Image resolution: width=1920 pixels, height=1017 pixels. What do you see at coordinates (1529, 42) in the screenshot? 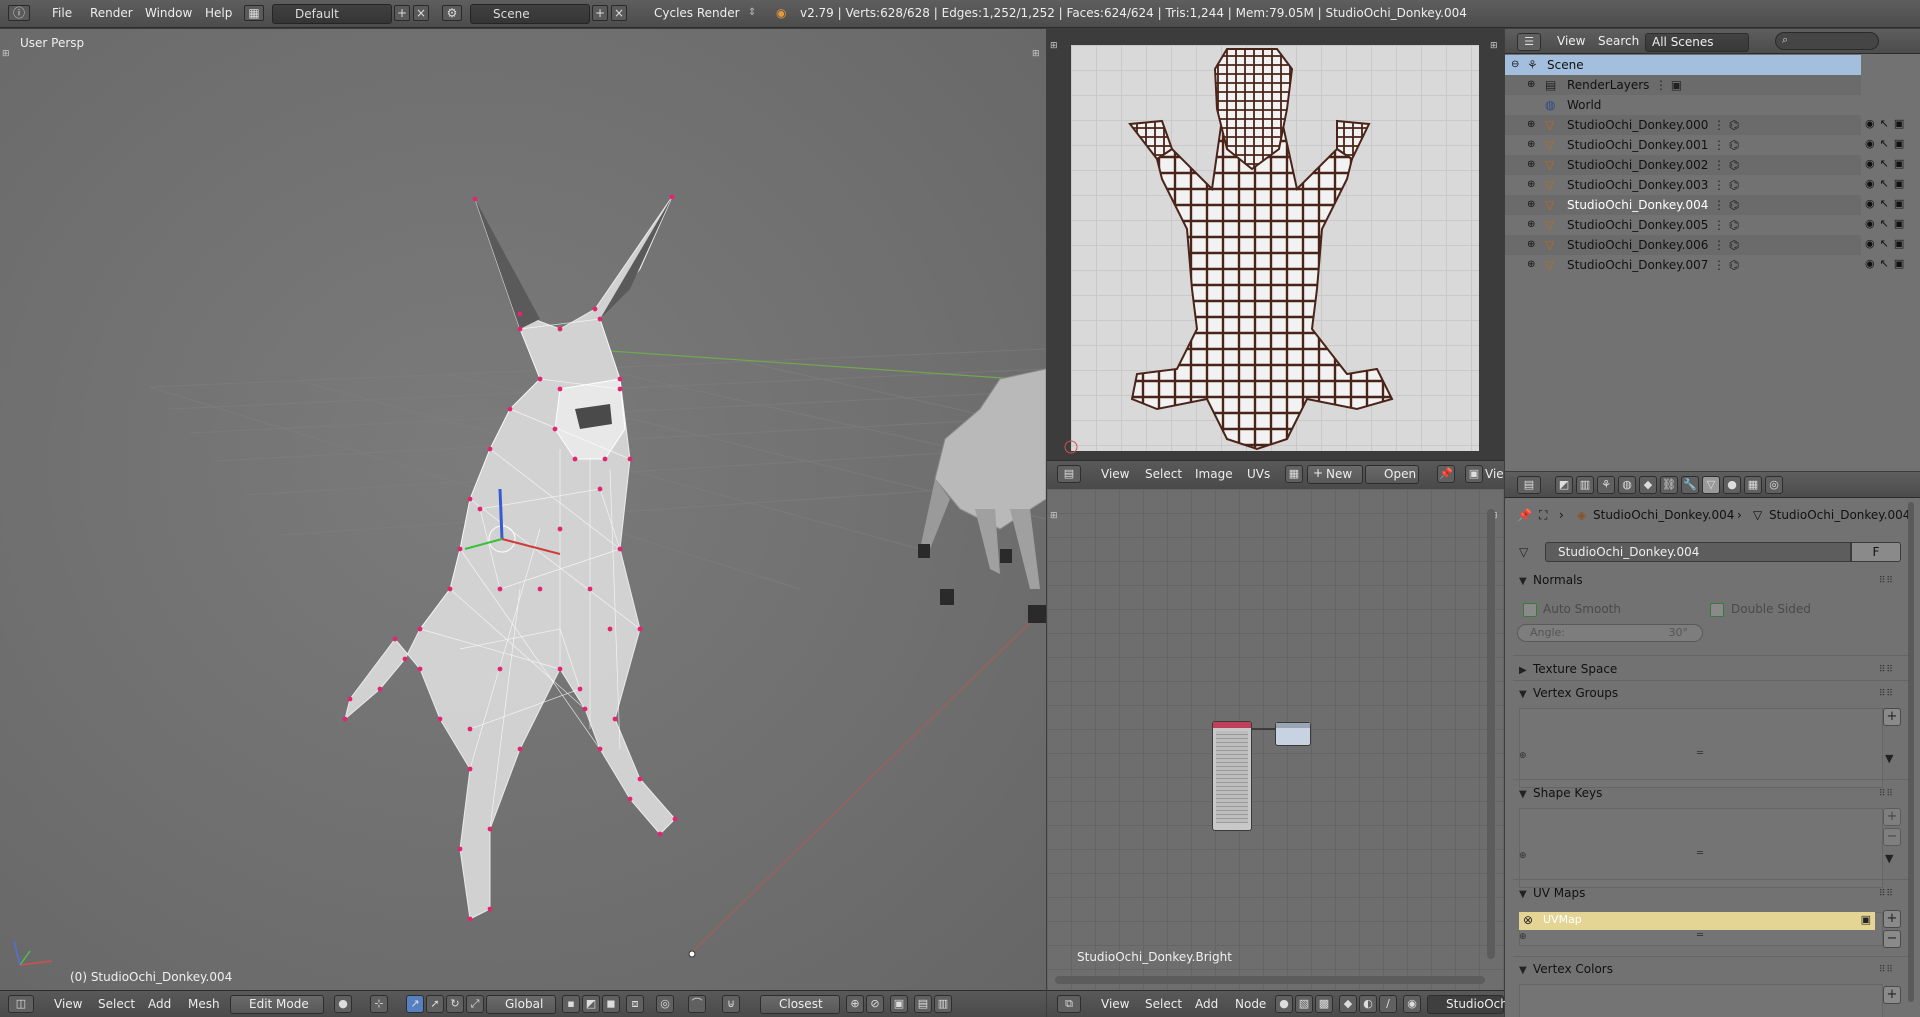
I see `editor-type-outliner-icon: ☰` at bounding box center [1529, 42].